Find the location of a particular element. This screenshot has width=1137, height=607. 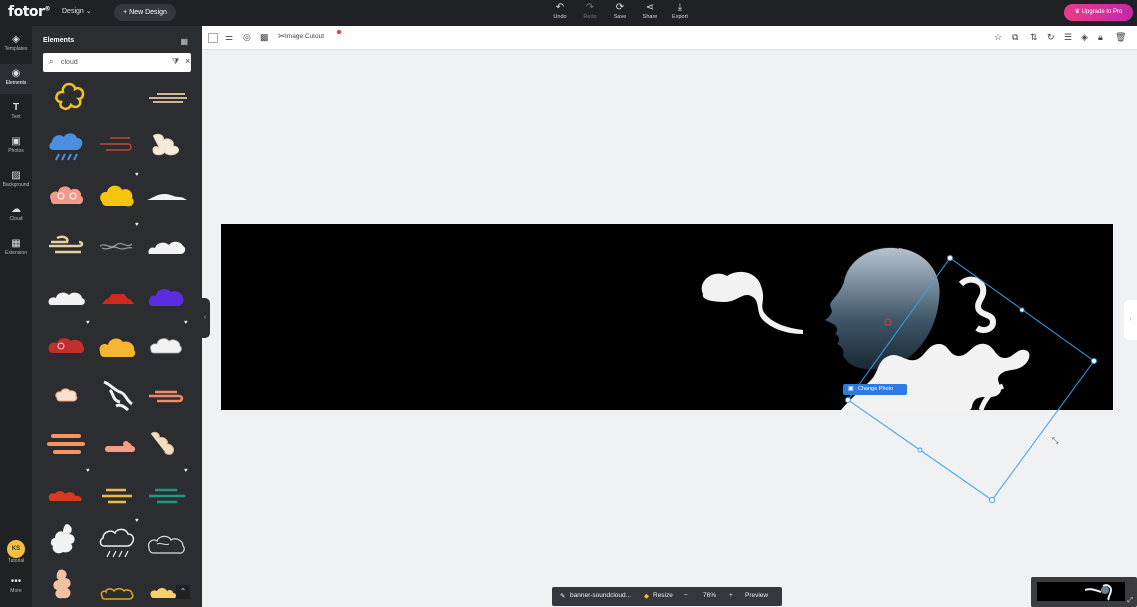

element-soft-cloud-white is located at coordinates (167, 246).